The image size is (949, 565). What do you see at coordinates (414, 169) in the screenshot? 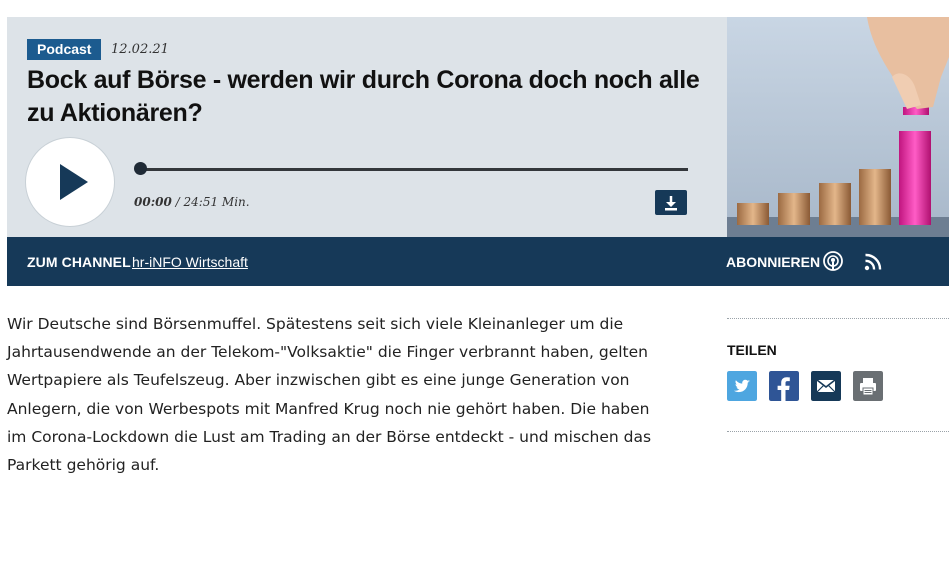
I see `progress-track` at bounding box center [414, 169].